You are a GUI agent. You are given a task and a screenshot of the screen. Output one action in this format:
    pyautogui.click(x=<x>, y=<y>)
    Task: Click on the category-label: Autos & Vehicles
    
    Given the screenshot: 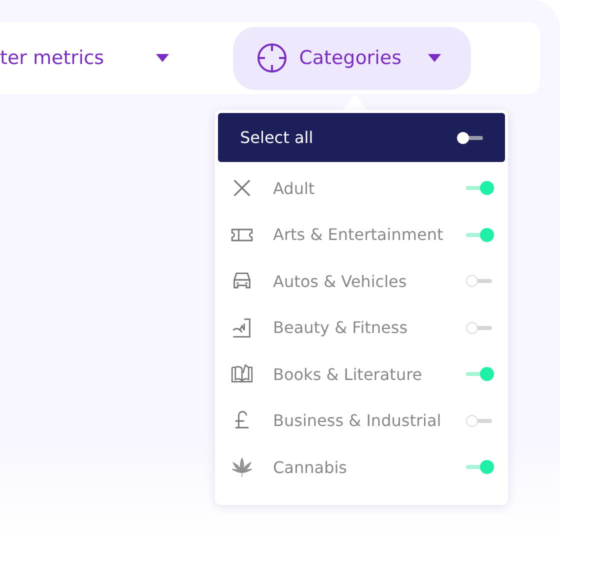 What is the action you would take?
    pyautogui.click(x=369, y=281)
    